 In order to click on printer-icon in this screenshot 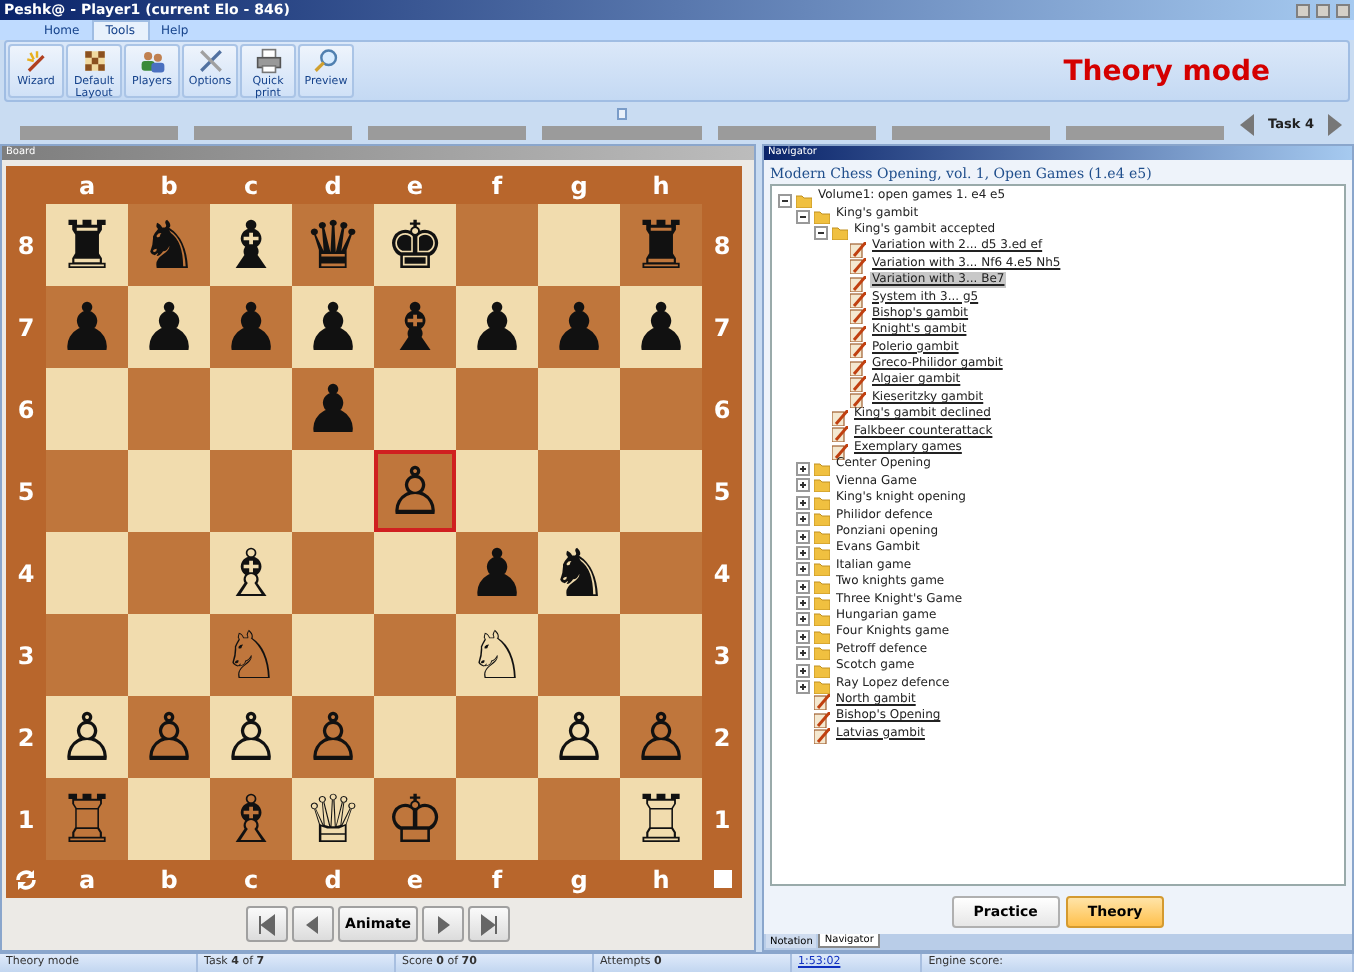, I will do `click(268, 61)`.